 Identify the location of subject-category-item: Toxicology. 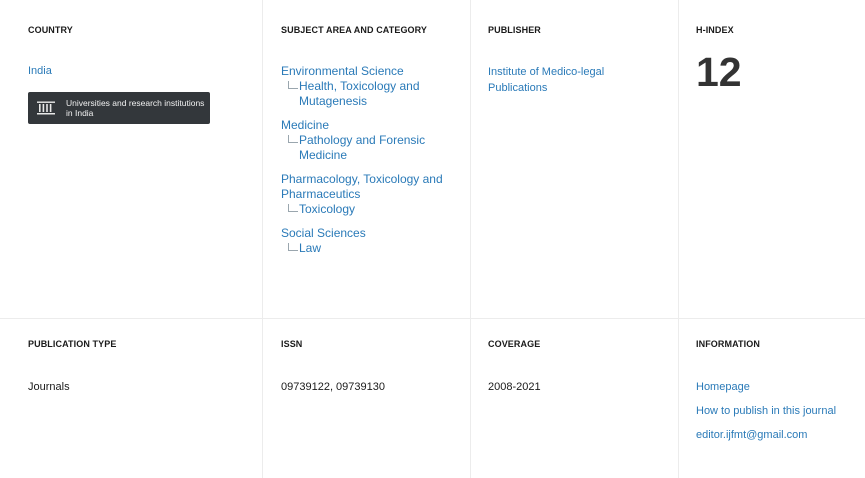
(379, 209).